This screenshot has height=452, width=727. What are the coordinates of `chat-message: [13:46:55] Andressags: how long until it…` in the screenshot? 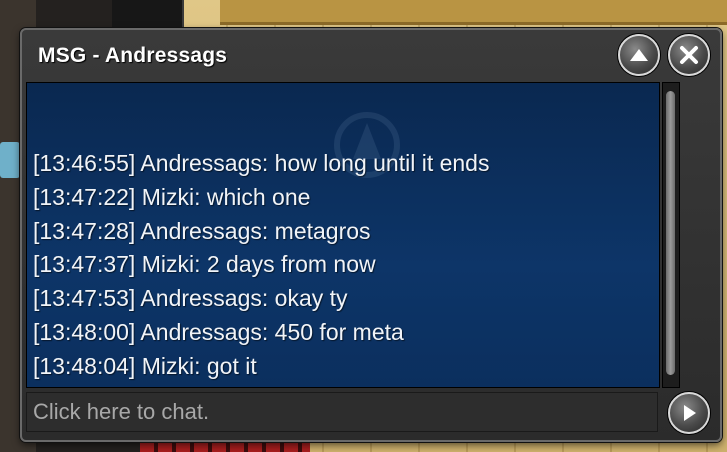 It's located at (261, 163).